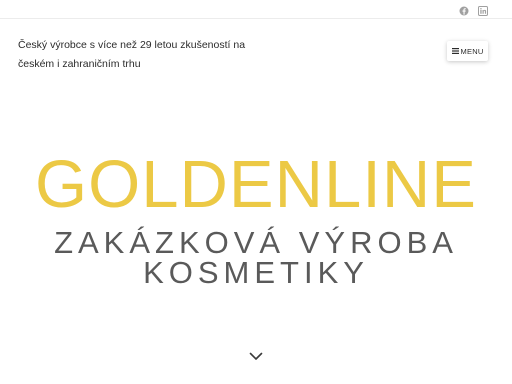 This screenshot has width=512, height=384. What do you see at coordinates (473, 9) in the screenshot?
I see `social-links` at bounding box center [473, 9].